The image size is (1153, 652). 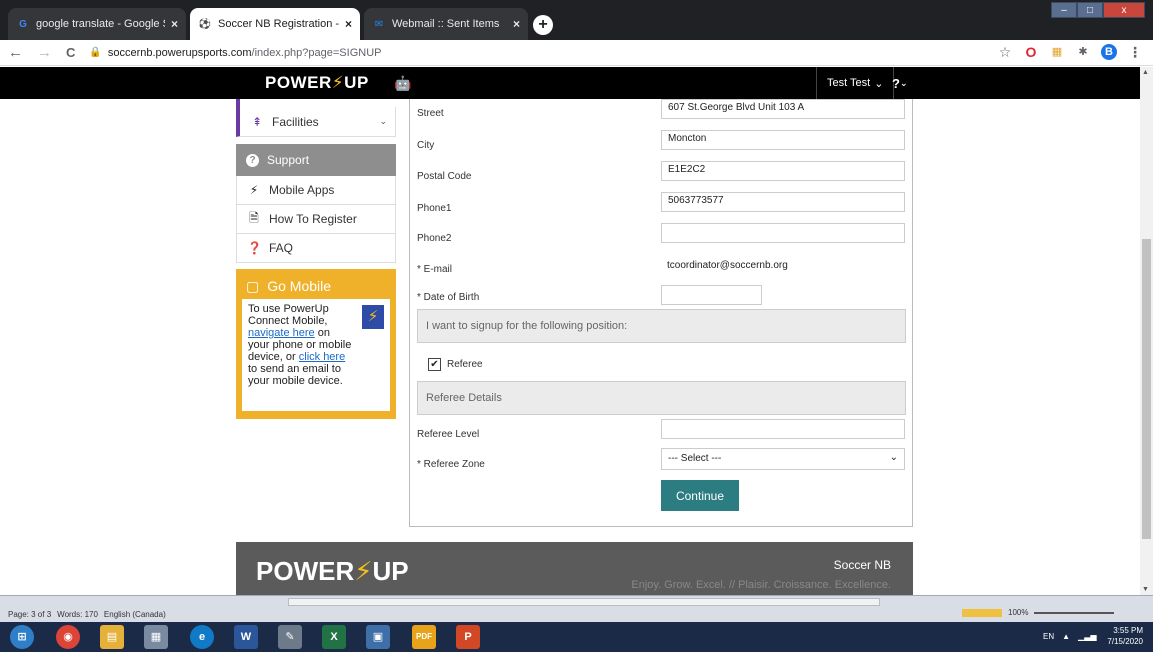 What do you see at coordinates (1125, 636) in the screenshot?
I see `system-clock: 3:55 PM 7/15/2020` at bounding box center [1125, 636].